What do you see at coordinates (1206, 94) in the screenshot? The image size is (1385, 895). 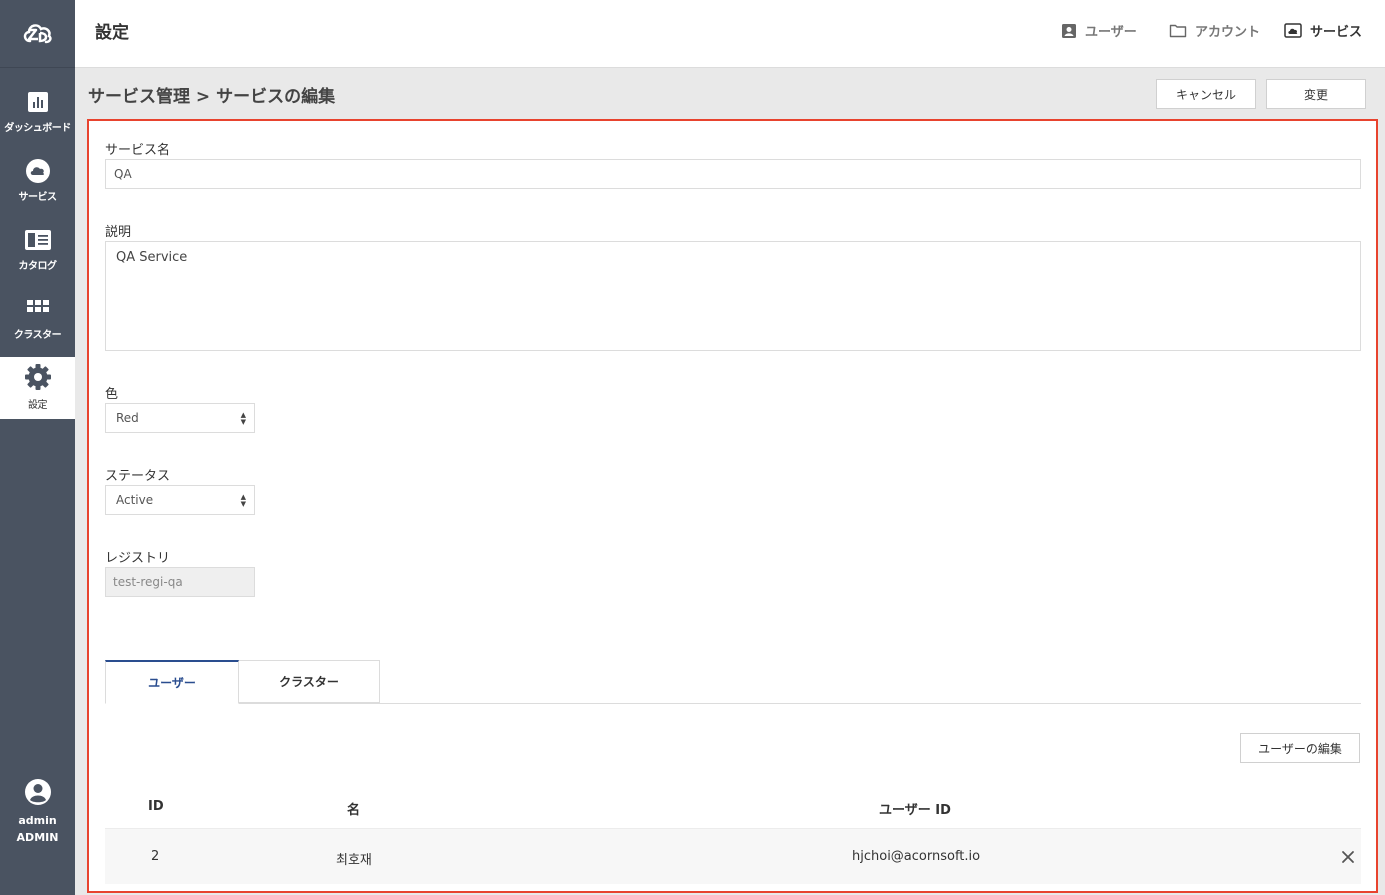 I see `cancel-button: キャンセル` at bounding box center [1206, 94].